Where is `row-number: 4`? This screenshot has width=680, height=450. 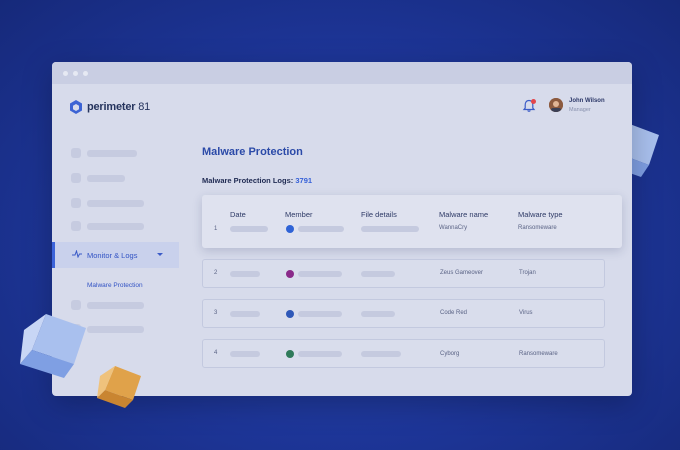
row-number: 4 is located at coordinates (216, 353).